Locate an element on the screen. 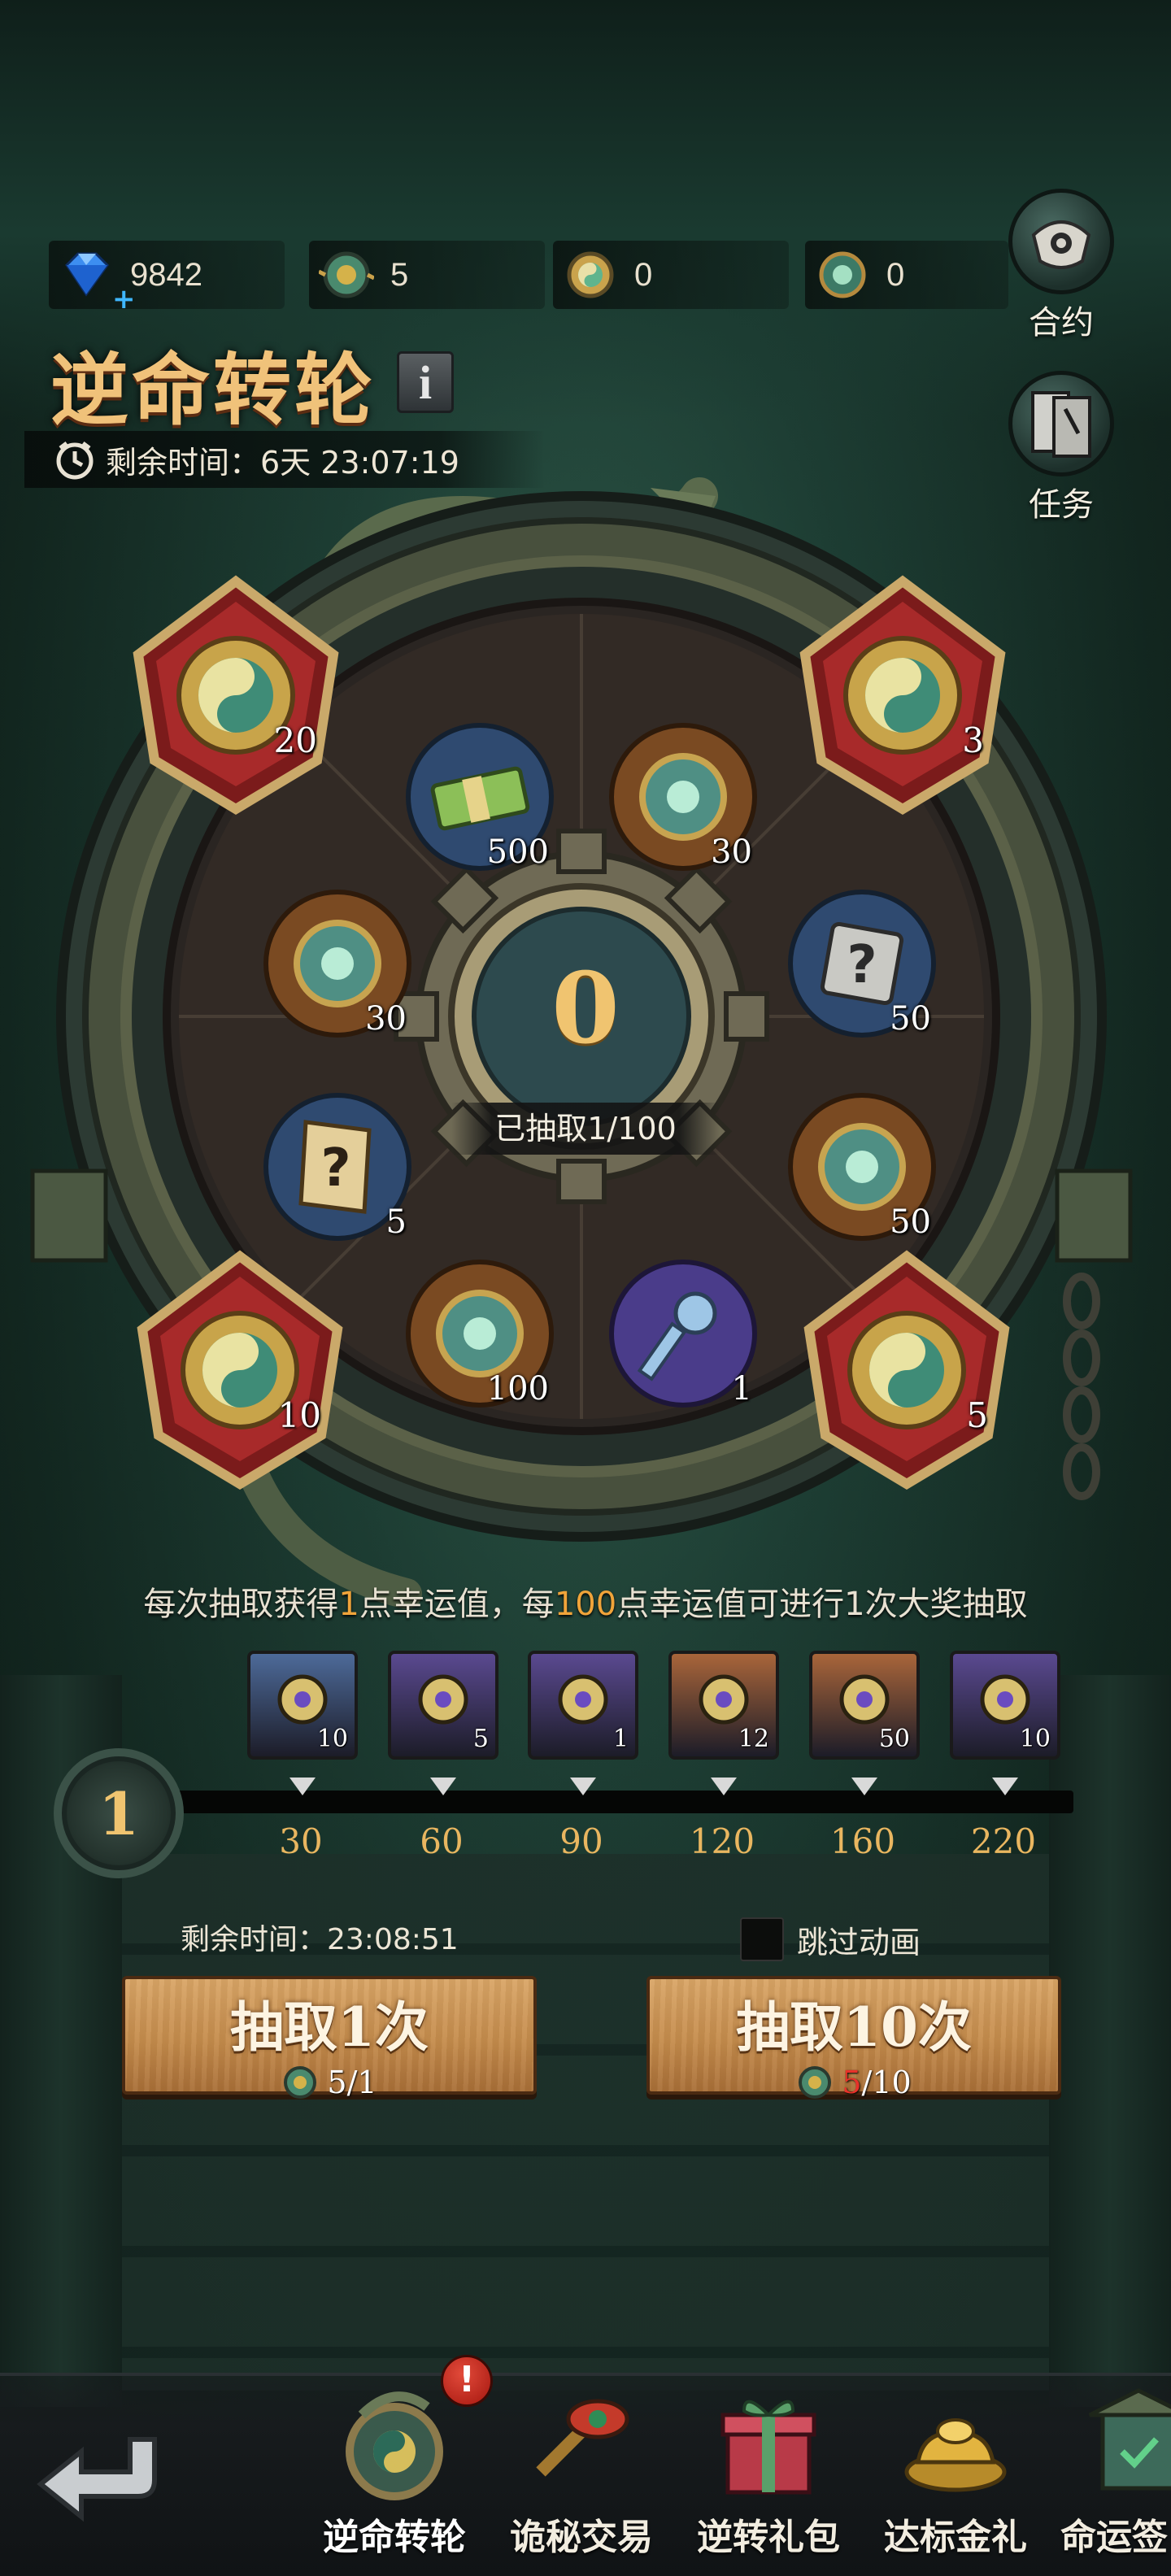 The image size is (1171, 2576). milestone-threshold: 90 is located at coordinates (581, 1841).